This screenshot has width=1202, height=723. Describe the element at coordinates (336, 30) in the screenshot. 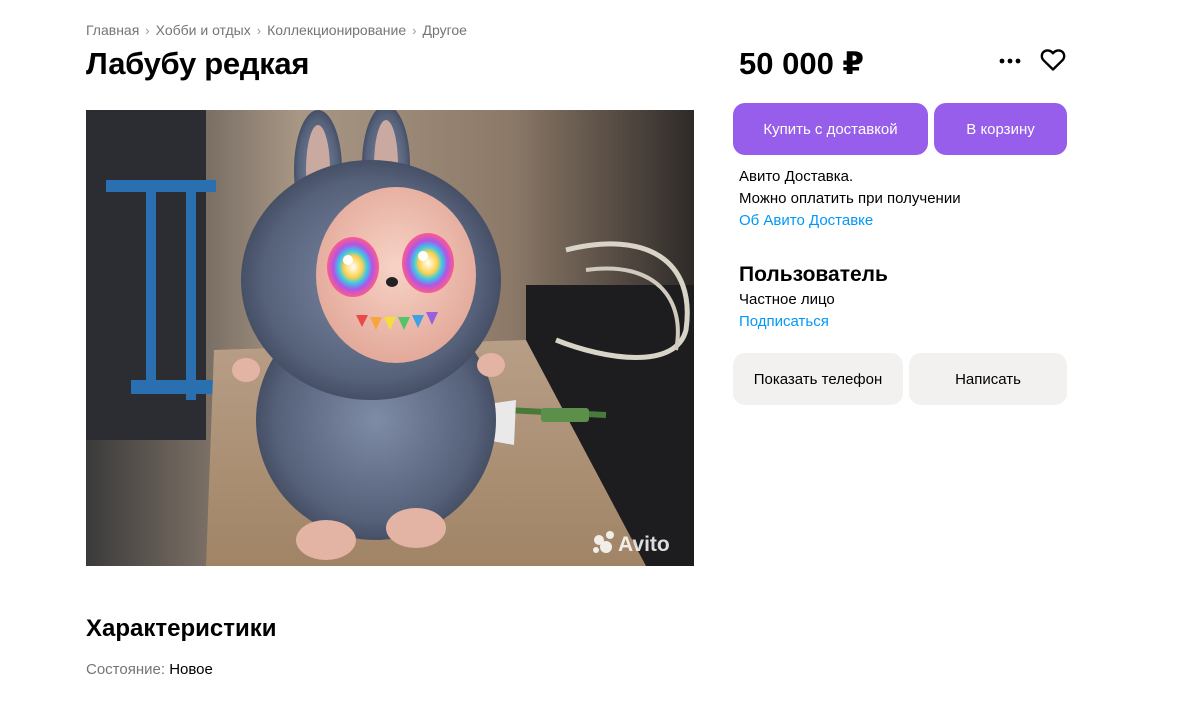

I see `breadcrumb-collecting: Коллекционирование` at that location.